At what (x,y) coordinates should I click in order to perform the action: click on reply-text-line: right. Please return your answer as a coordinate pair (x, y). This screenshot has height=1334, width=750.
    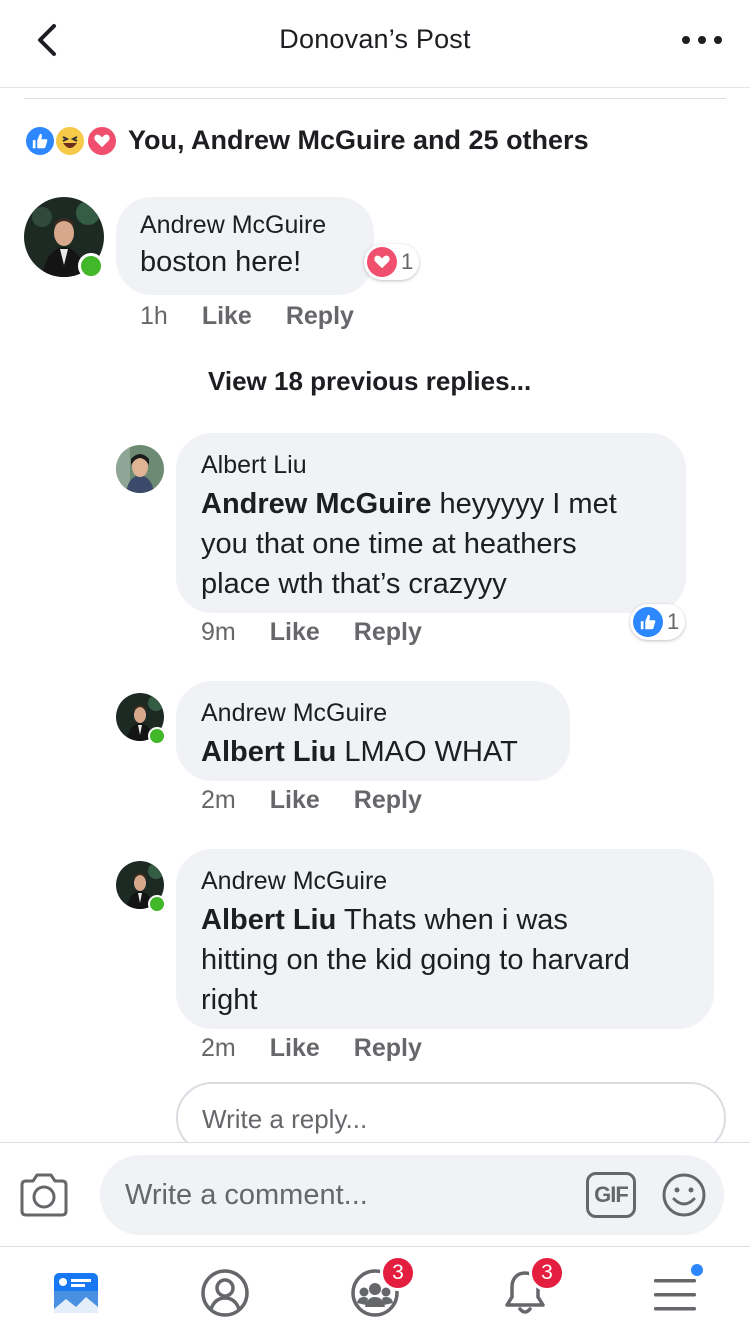
    Looking at the image, I should click on (229, 1000).